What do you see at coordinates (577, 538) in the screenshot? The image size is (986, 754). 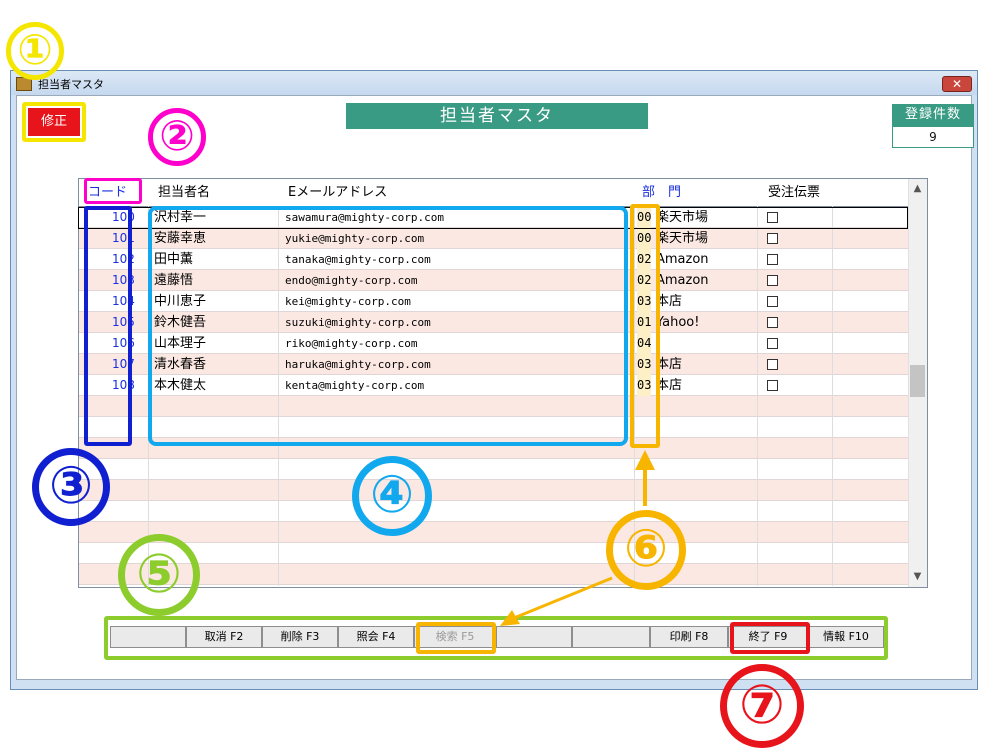 I see `annotation-arrows` at bounding box center [577, 538].